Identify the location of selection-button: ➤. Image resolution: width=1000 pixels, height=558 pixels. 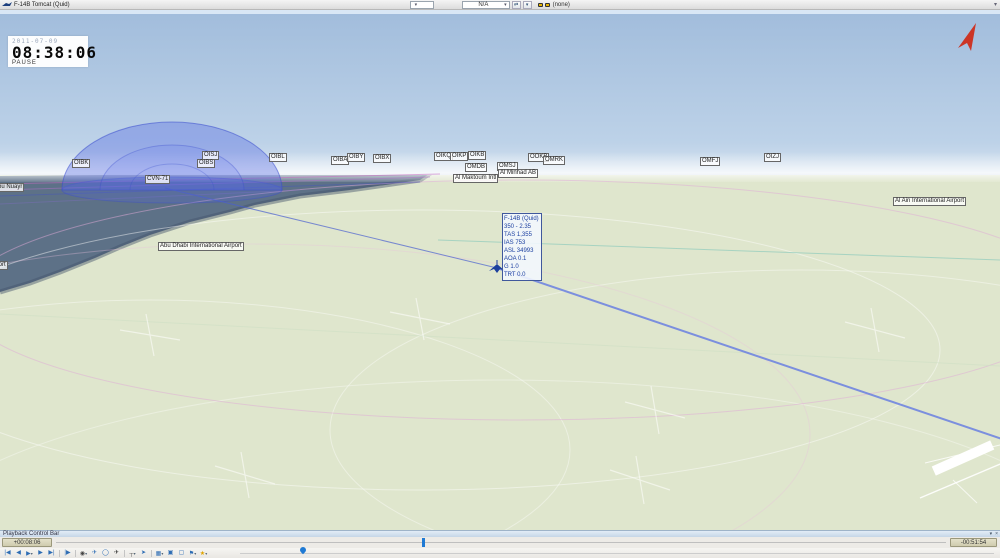
(143, 553).